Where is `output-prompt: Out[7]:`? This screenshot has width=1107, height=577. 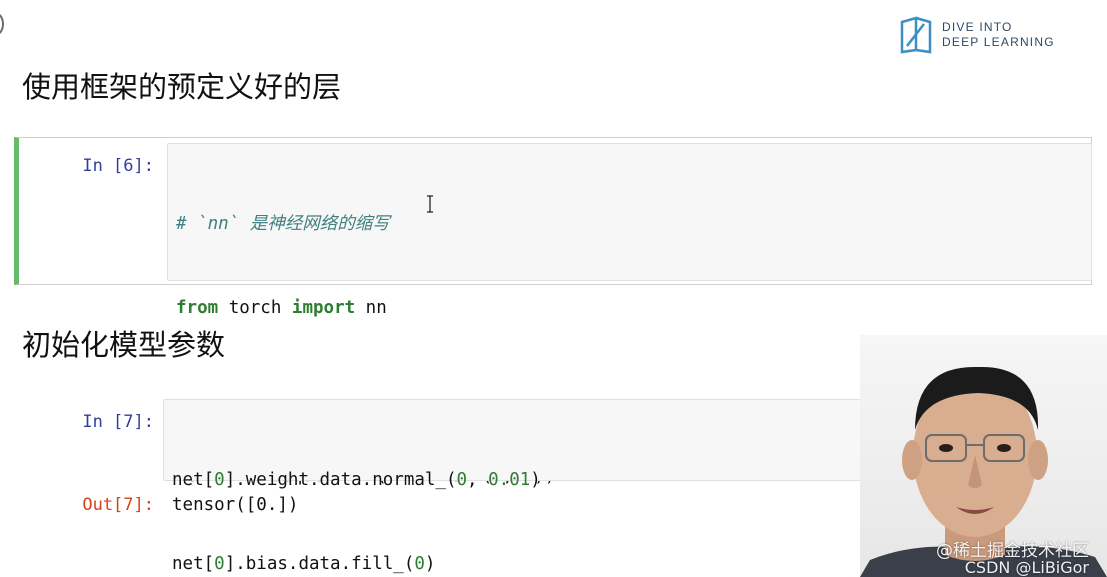
output-prompt: Out[7]: is located at coordinates (118, 505).